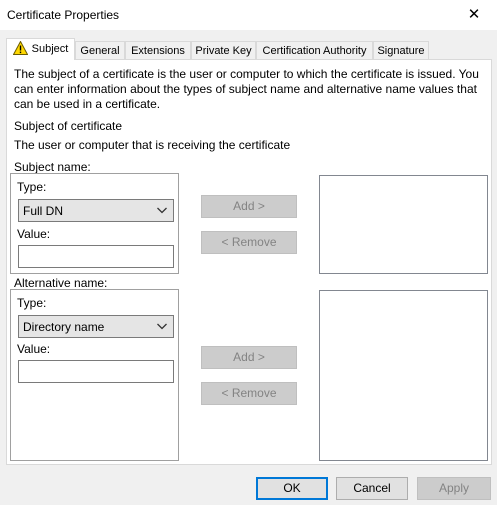 The image size is (497, 505). I want to click on tab-private-key: Private Key, so click(223, 50).